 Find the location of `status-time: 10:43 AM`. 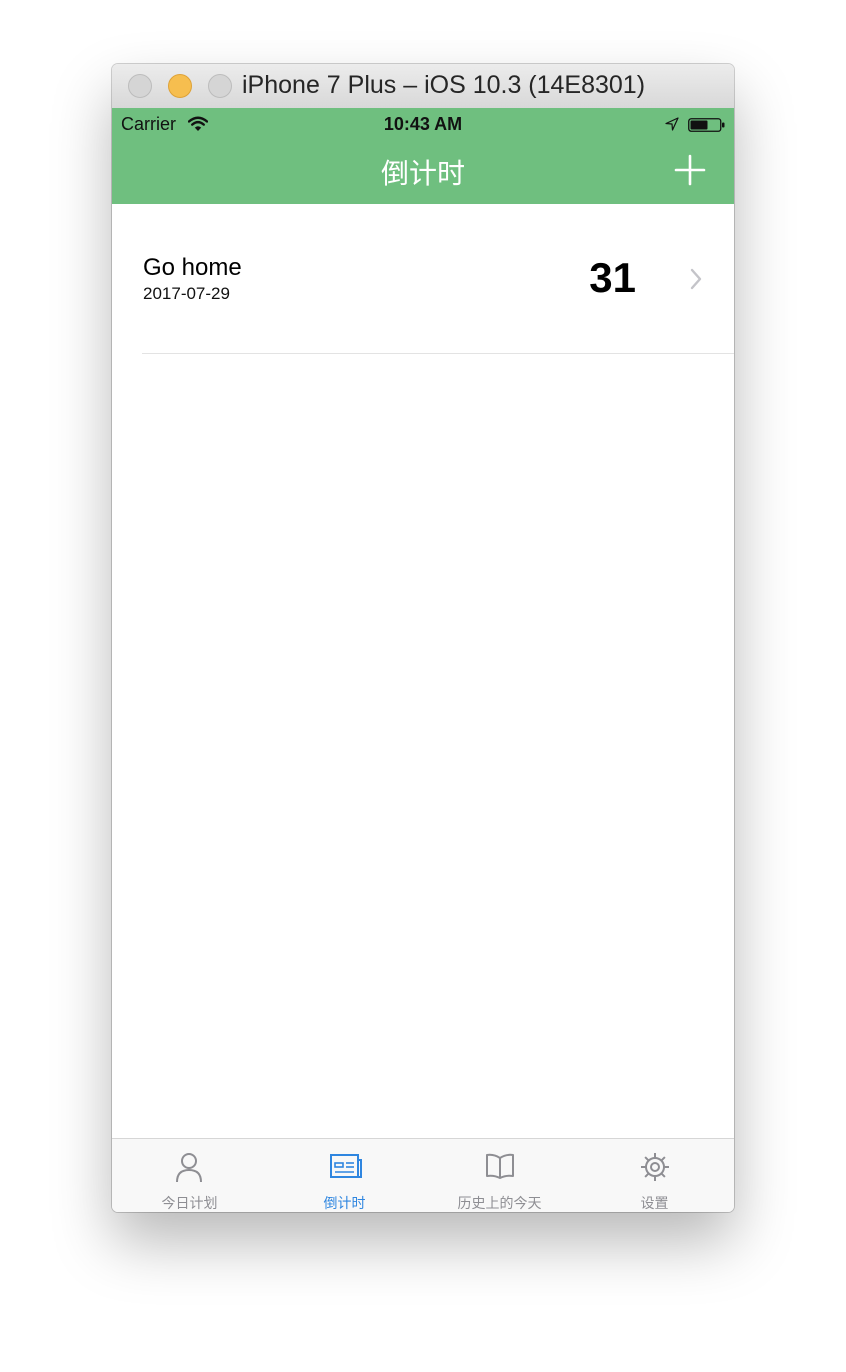

status-time: 10:43 AM is located at coordinates (423, 124).